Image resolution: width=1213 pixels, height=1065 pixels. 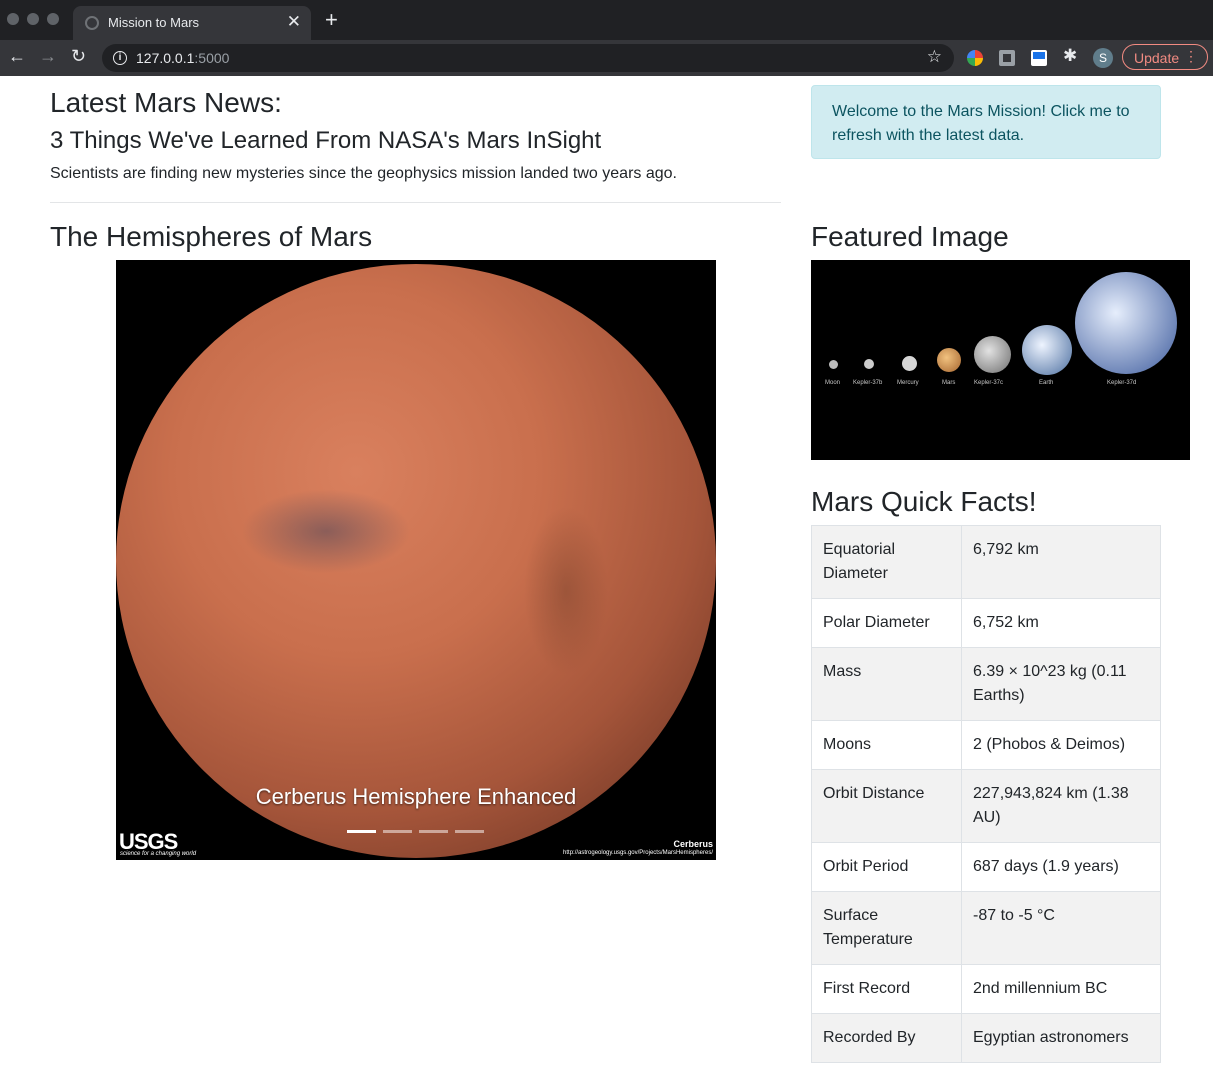 What do you see at coordinates (989, 383) in the screenshot?
I see `featured-label: Kepler-37c` at bounding box center [989, 383].